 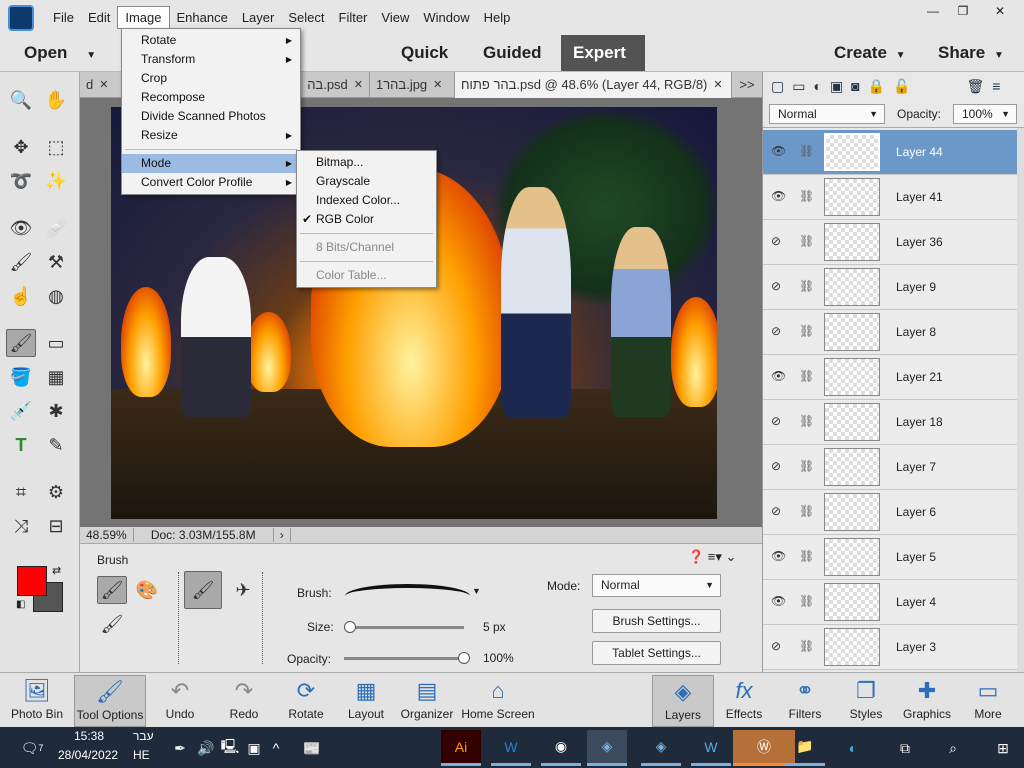 What do you see at coordinates (60, 53) in the screenshot?
I see `open-button: Open ▼` at bounding box center [60, 53].